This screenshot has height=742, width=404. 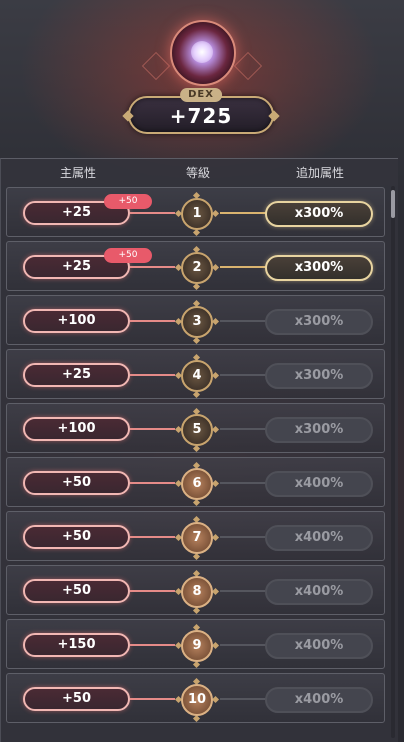 I want to click on scrollbar-thumb, so click(x=393, y=204).